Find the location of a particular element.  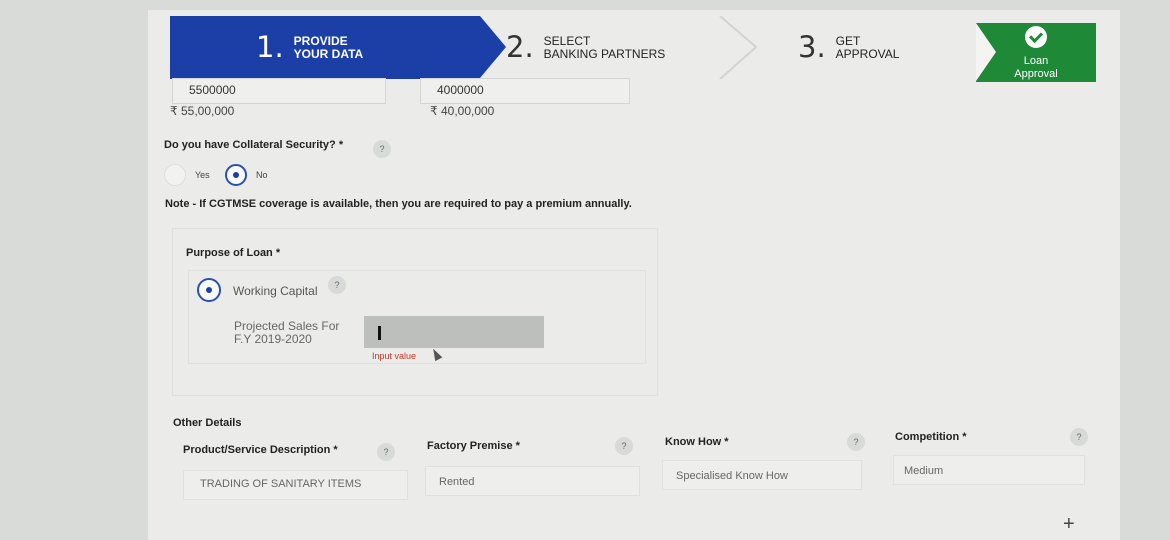

check-circle-icon is located at coordinates (1036, 37).